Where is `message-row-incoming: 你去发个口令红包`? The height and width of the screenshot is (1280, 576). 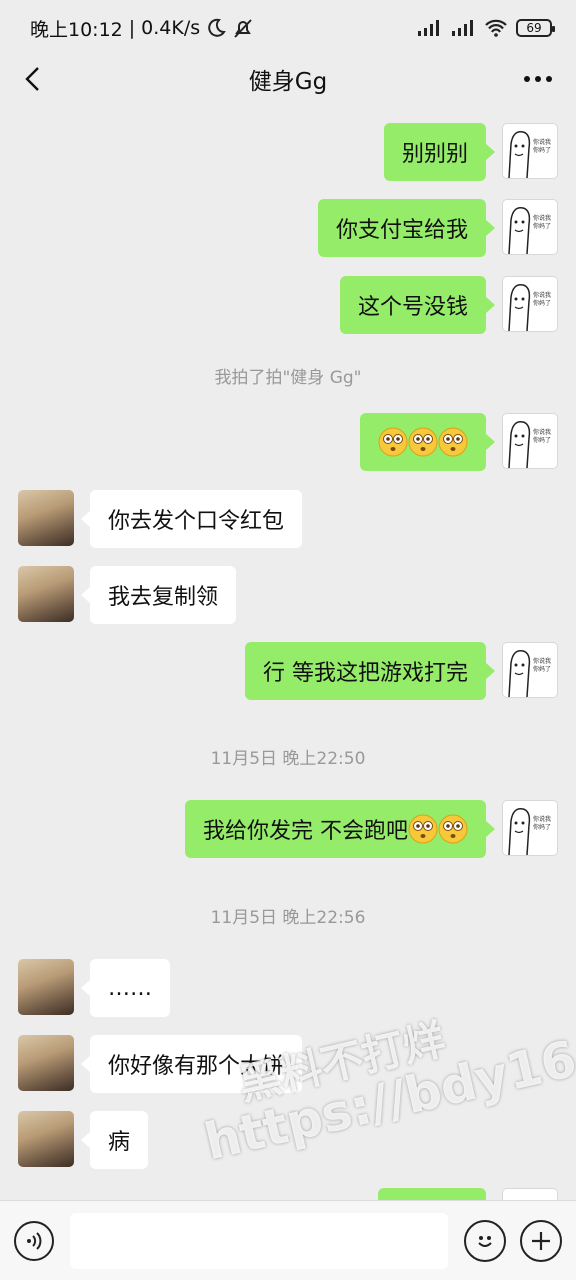
message-row-incoming: 你去发个口令红包 is located at coordinates (288, 520).